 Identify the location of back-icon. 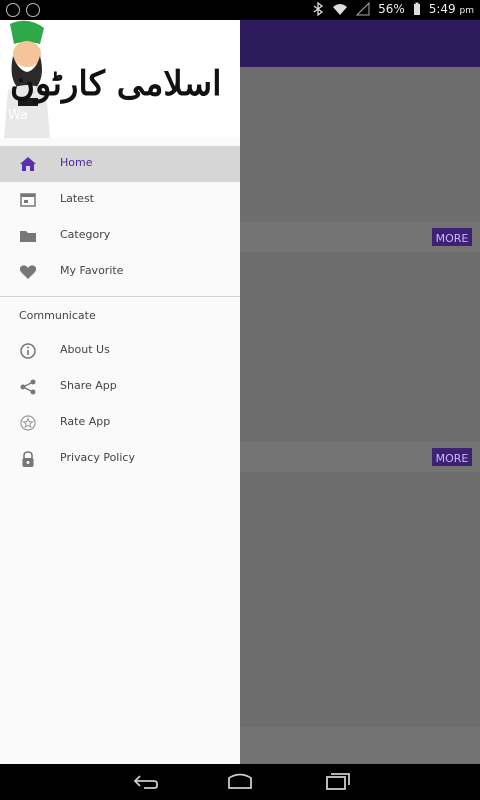
(145, 781).